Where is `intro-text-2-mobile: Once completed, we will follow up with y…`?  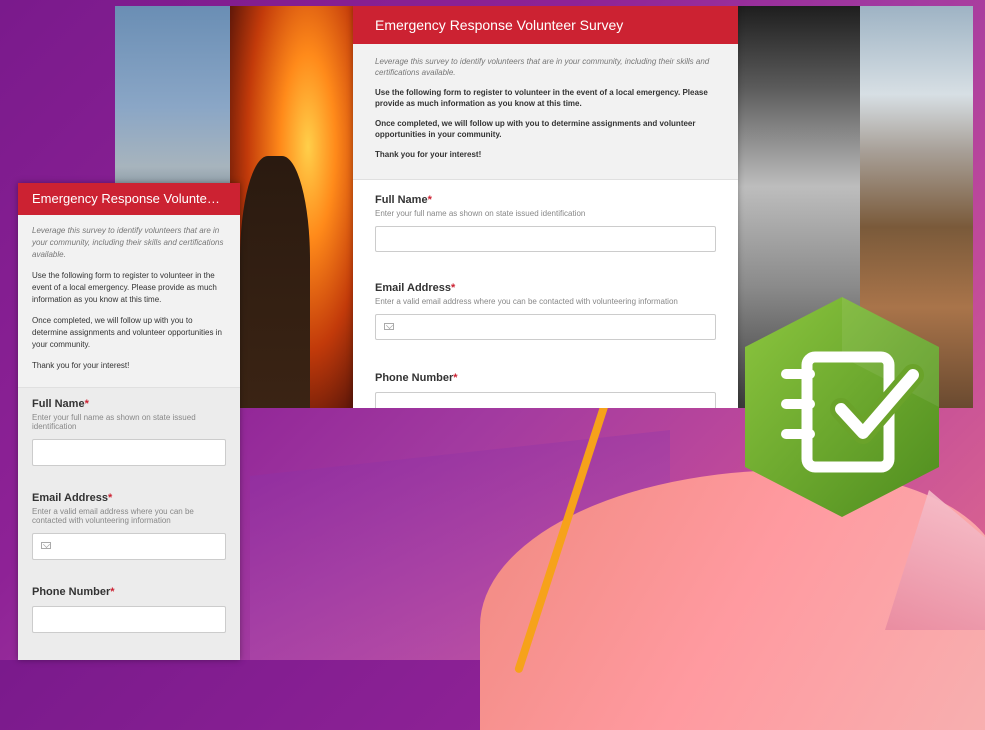
intro-text-2-mobile: Once completed, we will follow up with y… is located at coordinates (127, 332).